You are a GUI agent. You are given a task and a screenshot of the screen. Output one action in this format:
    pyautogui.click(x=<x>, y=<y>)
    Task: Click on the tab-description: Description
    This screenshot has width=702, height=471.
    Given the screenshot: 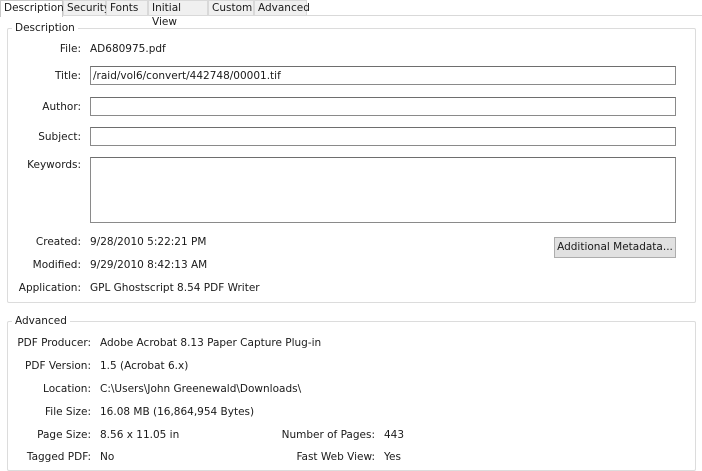 What is the action you would take?
    pyautogui.click(x=32, y=8)
    